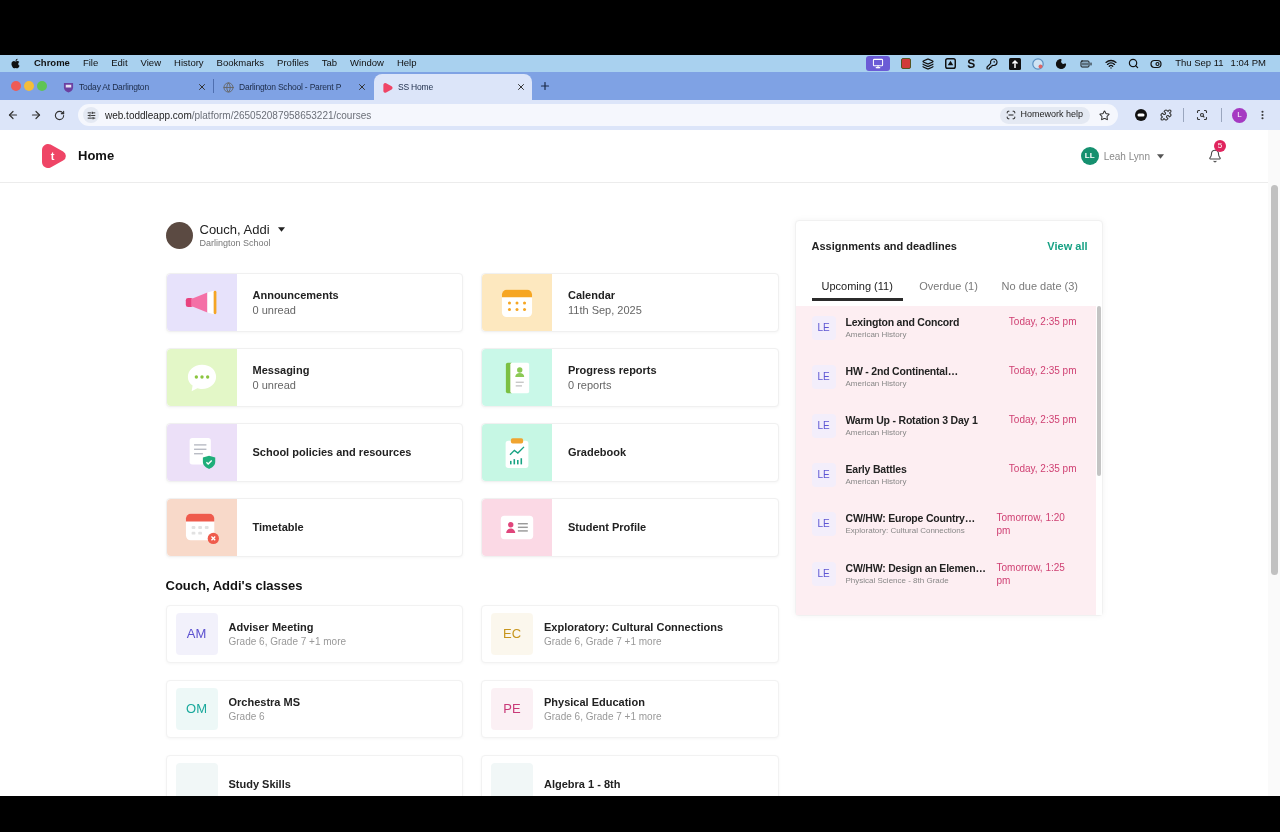 This screenshot has width=1280, height=832. Describe the element at coordinates (1111, 63) in the screenshot. I see `wifi-icon` at that location.